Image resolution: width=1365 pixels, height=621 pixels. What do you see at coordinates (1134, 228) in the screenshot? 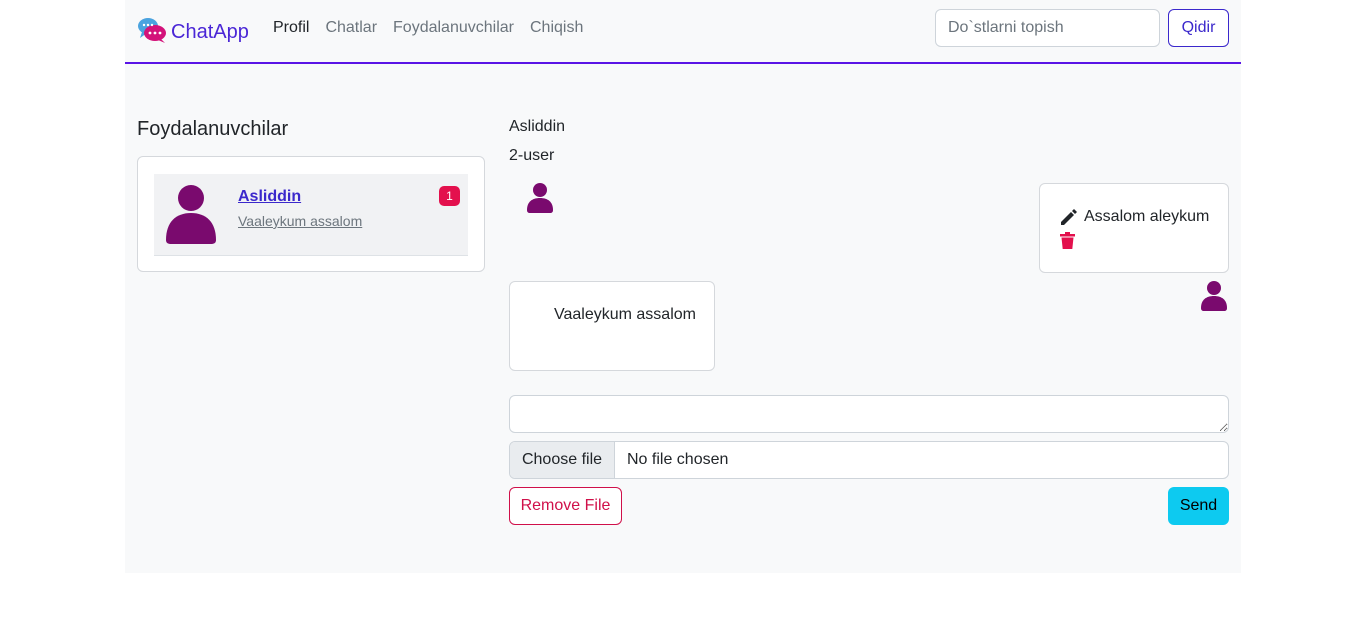
I see `message-outgoing: Assalom aleykum` at bounding box center [1134, 228].